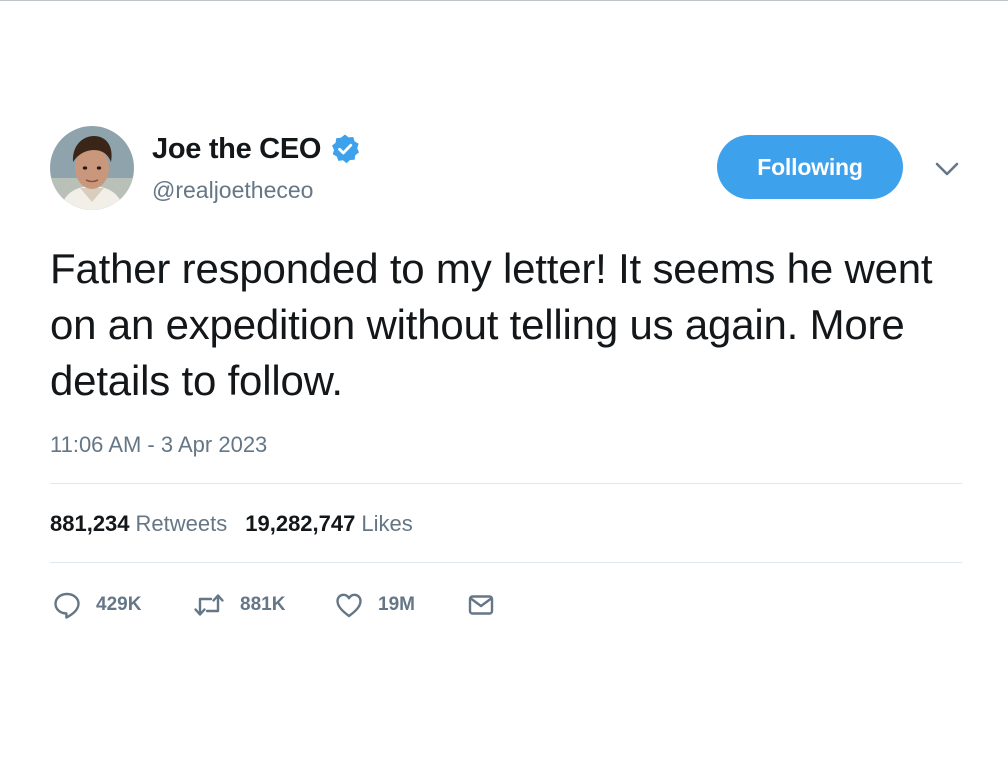 Image resolution: width=1008 pixels, height=774 pixels. Describe the element at coordinates (349, 605) in the screenshot. I see `heart-icon` at that location.